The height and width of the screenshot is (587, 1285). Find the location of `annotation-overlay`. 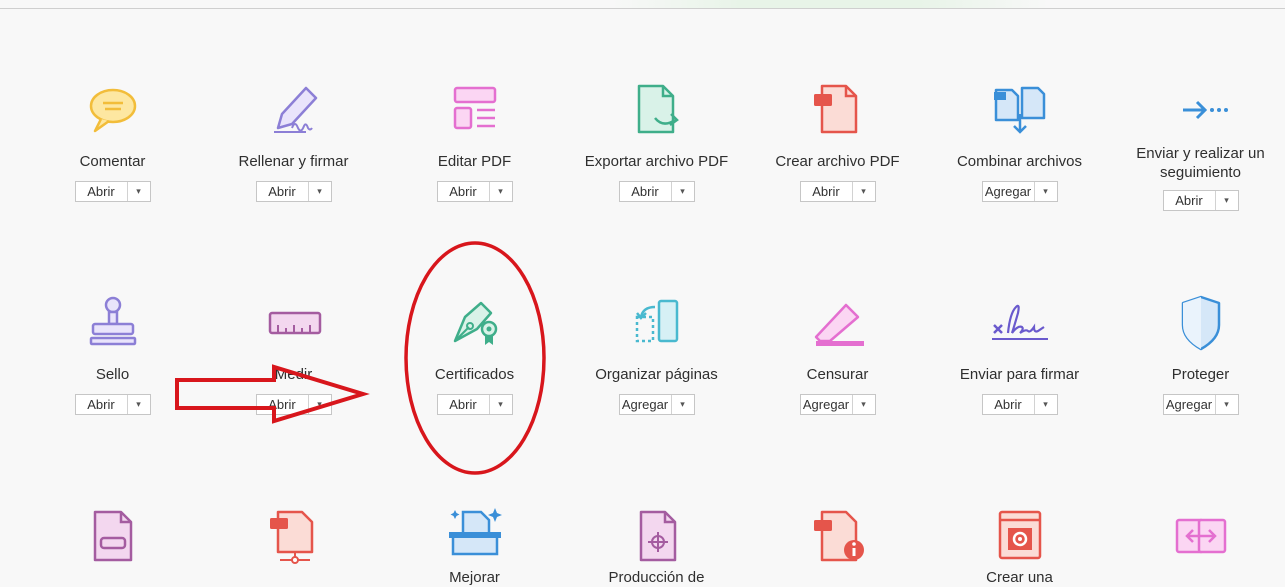

annotation-overlay is located at coordinates (360, 358).